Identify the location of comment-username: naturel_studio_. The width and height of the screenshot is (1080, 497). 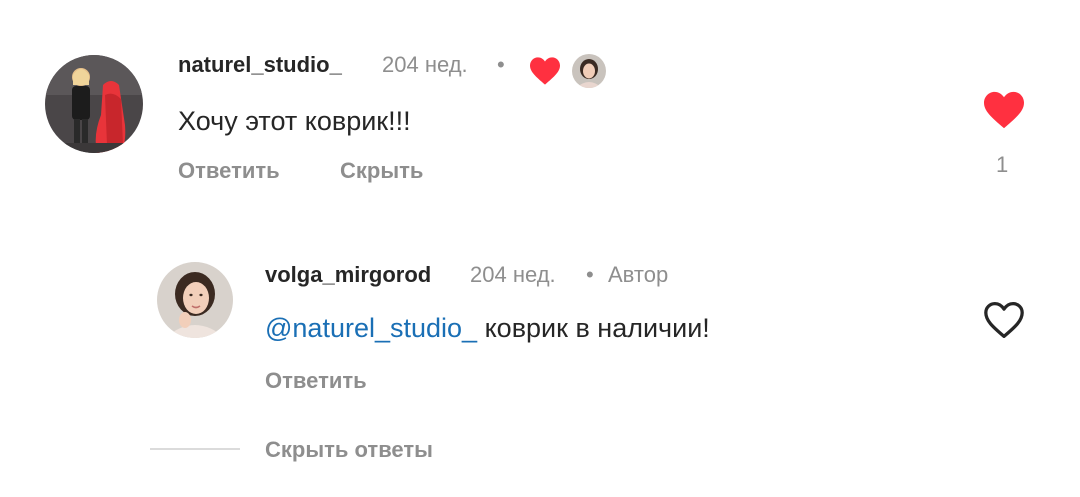
(260, 65).